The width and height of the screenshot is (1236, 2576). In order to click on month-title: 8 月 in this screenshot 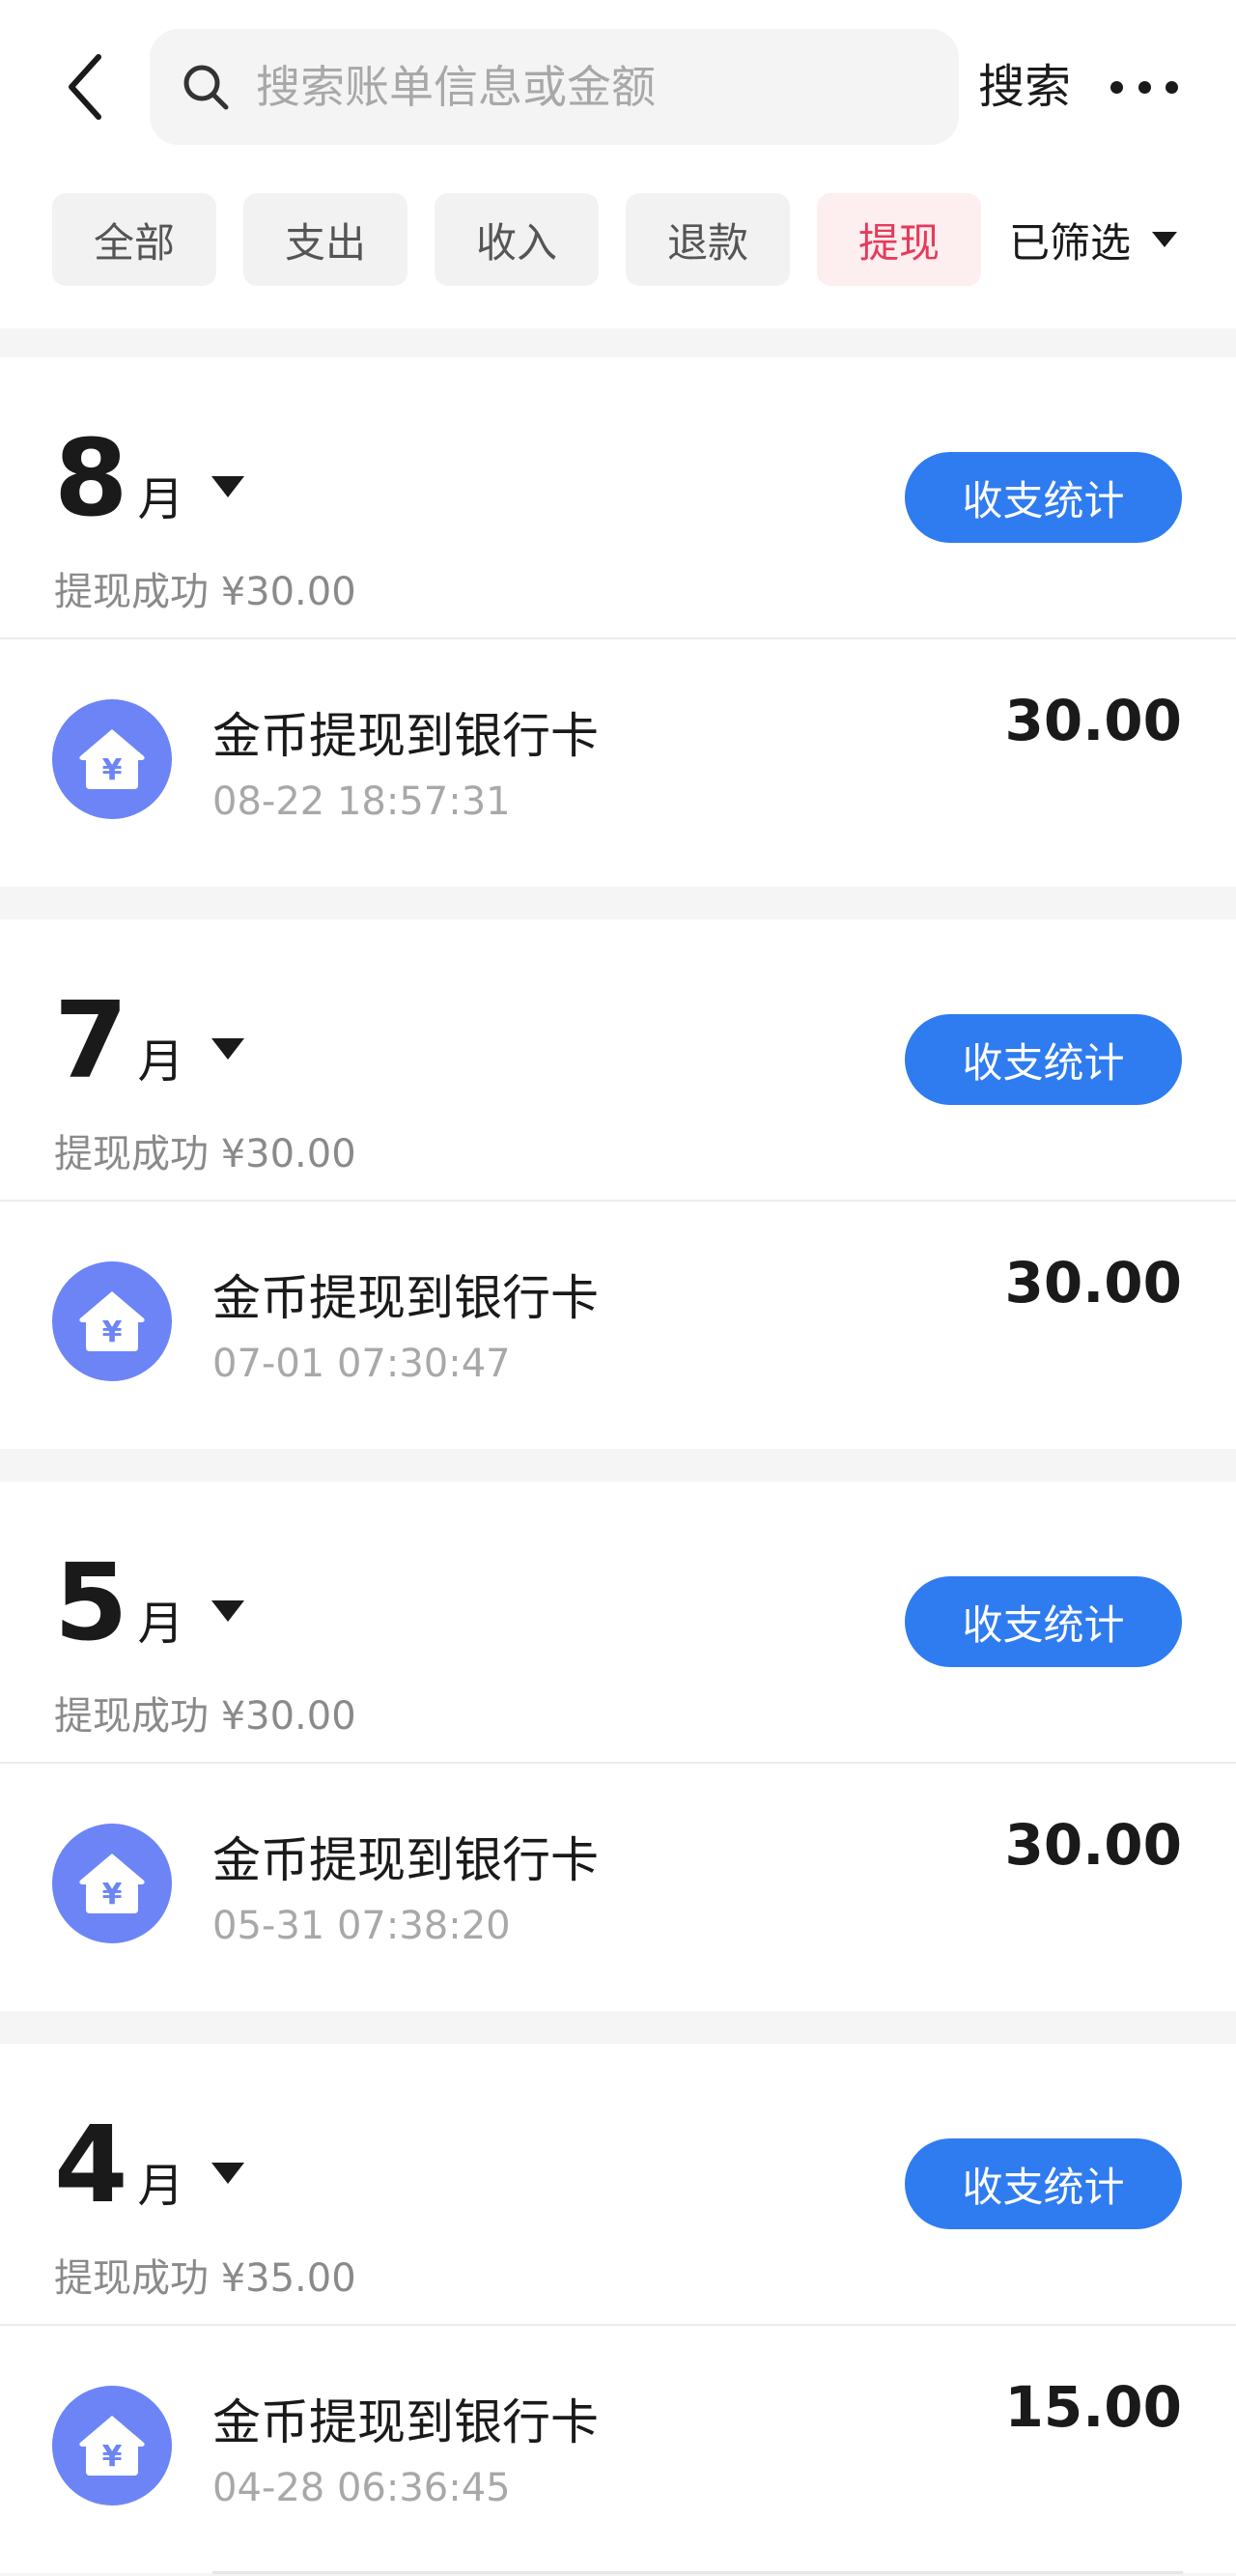, I will do `click(149, 478)`.